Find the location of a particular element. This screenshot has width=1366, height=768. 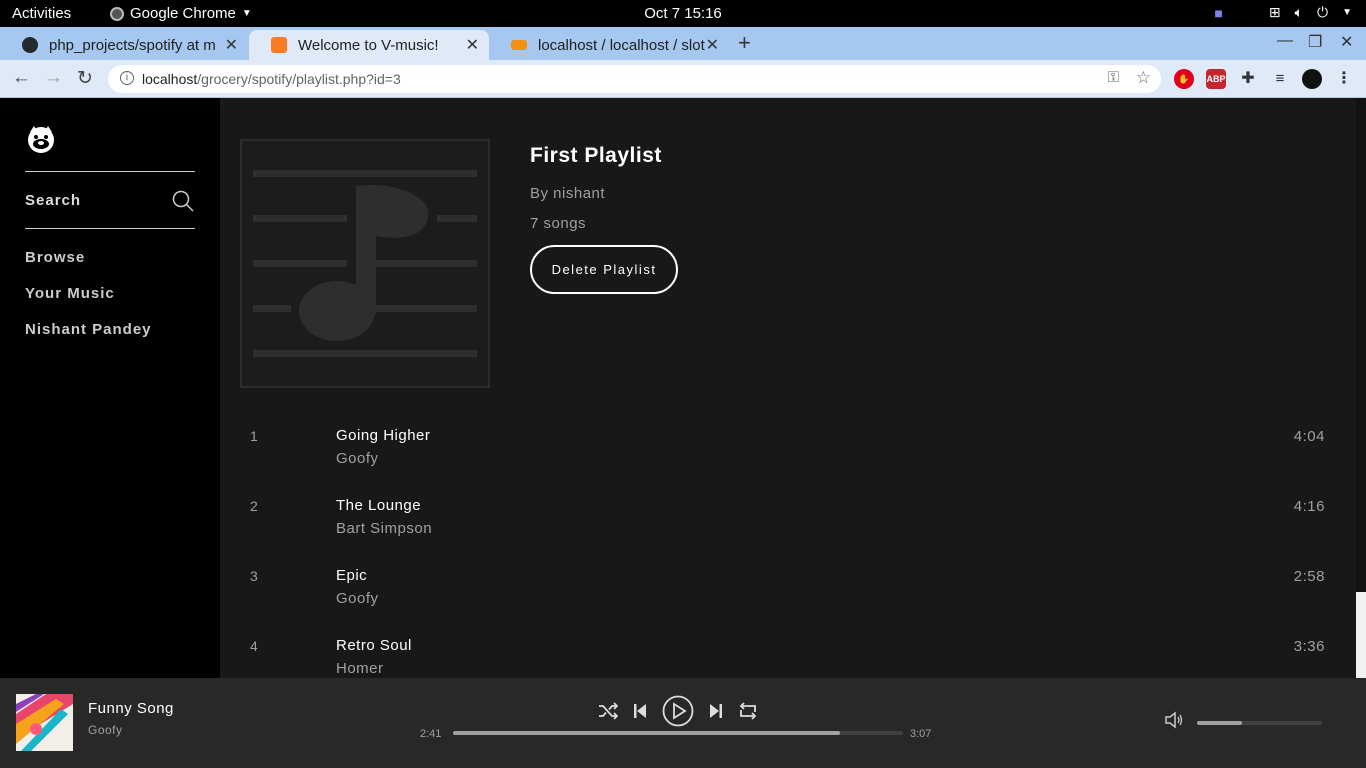

current-time: 2:41 is located at coordinates (431, 734).